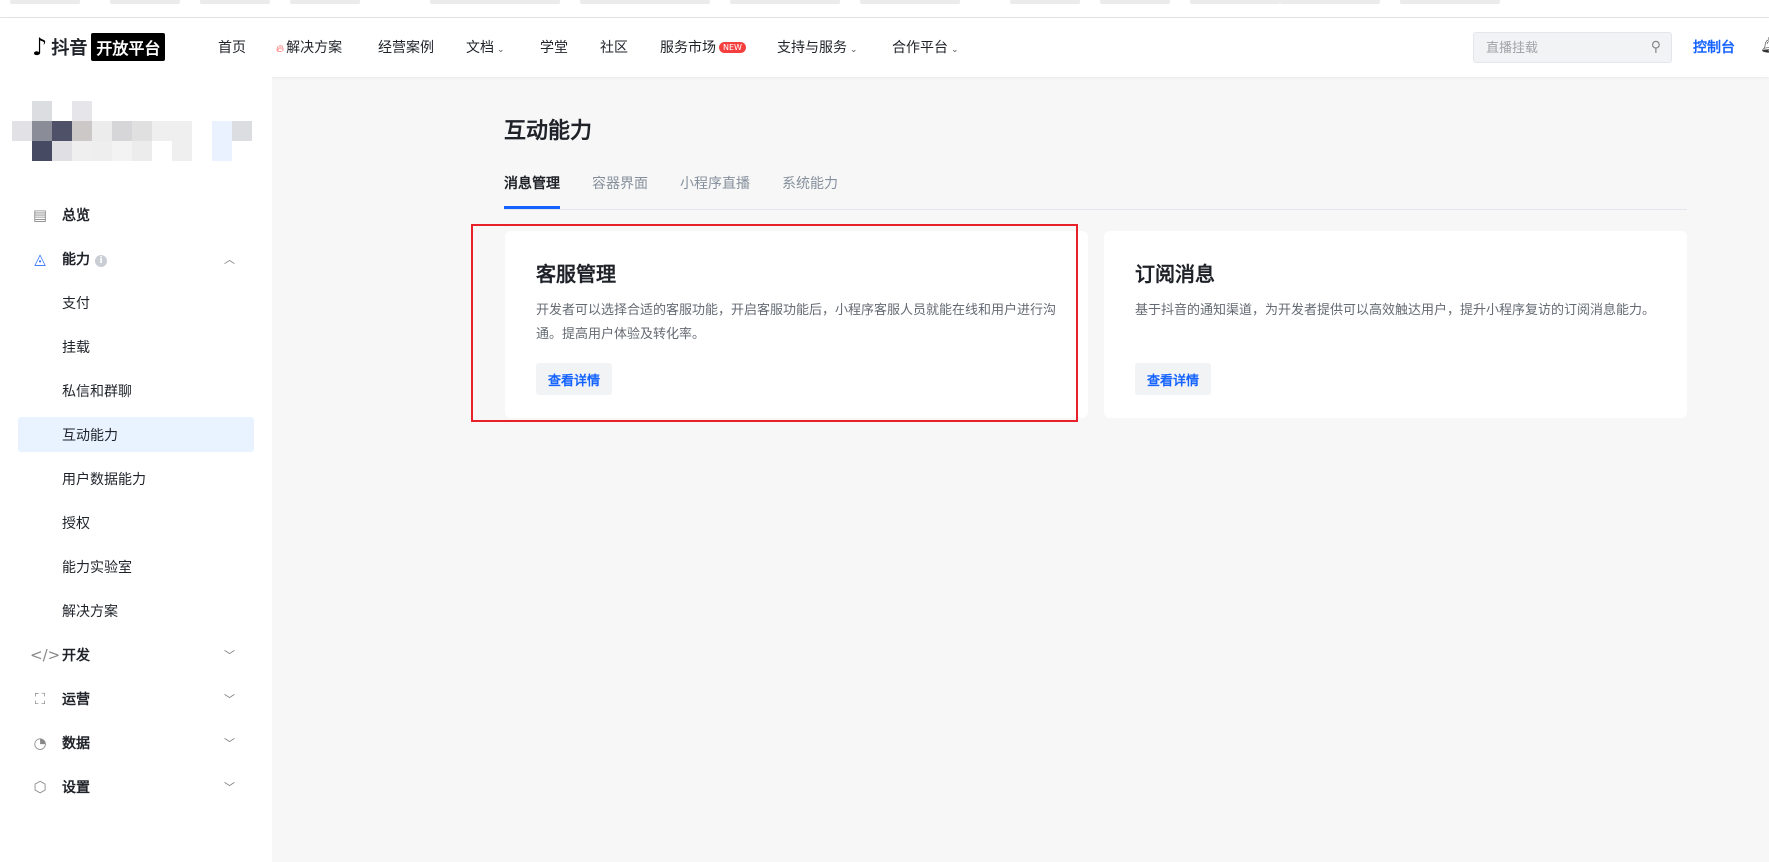  What do you see at coordinates (812, 48) in the screenshot?
I see `nav-label: 支持与服务` at bounding box center [812, 48].